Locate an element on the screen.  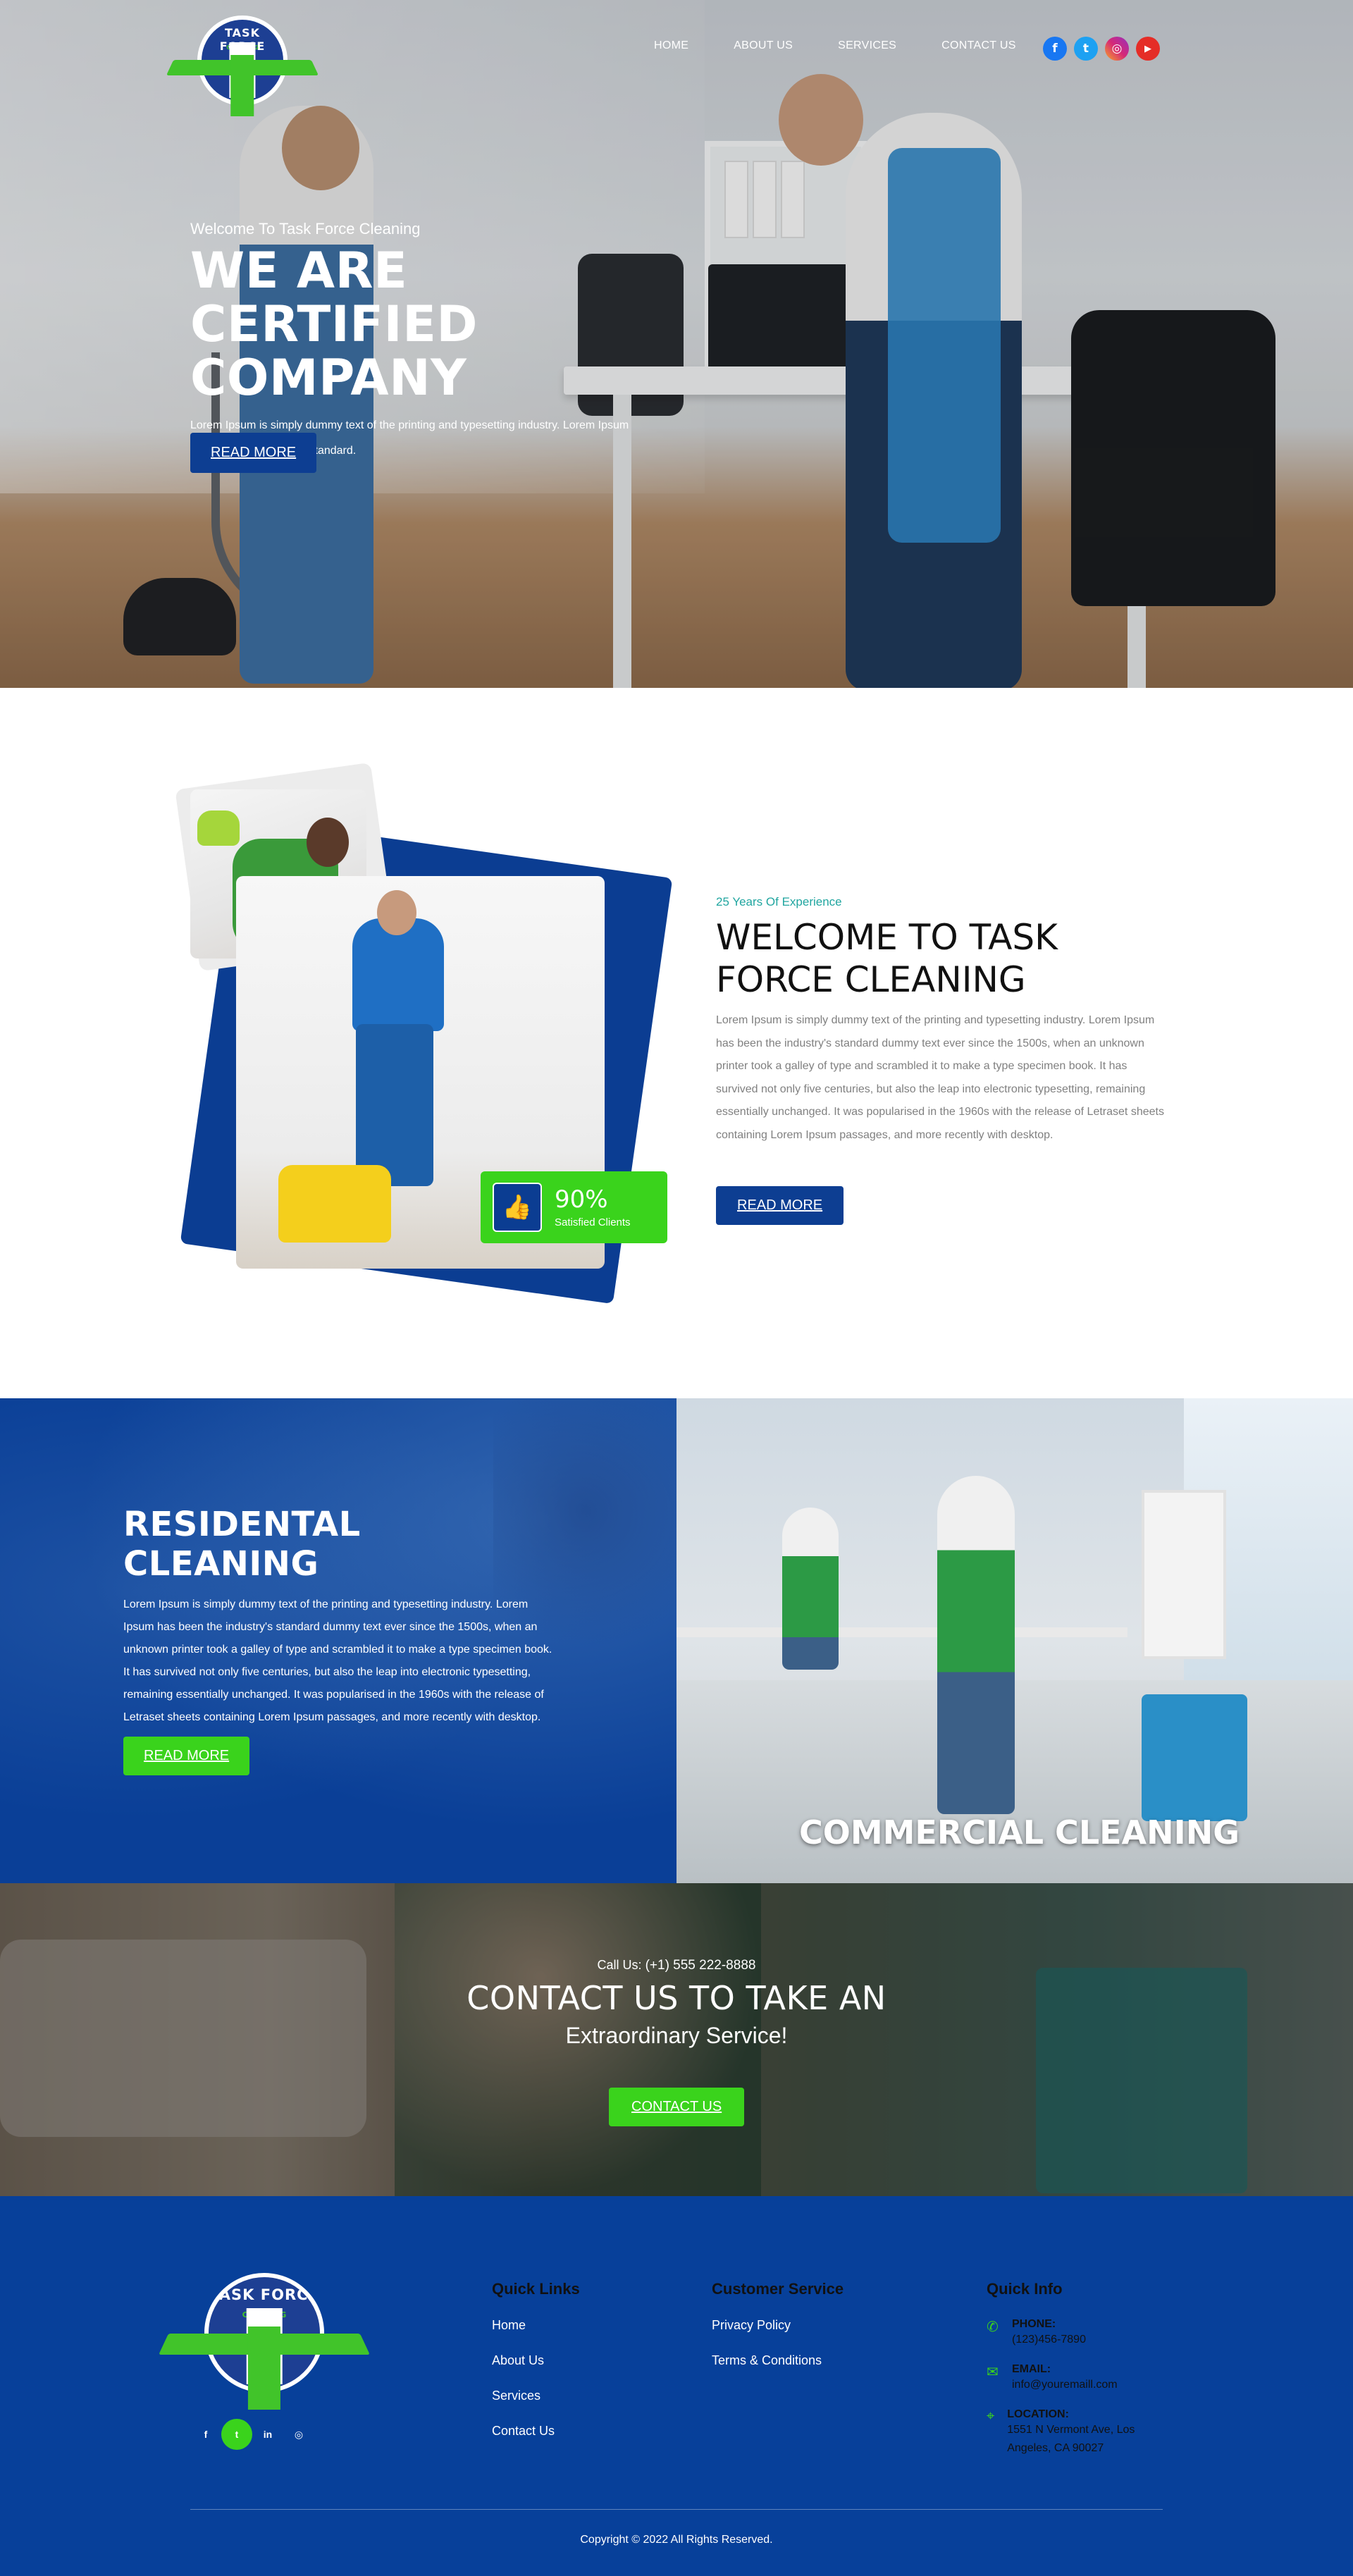
footer-divider is located at coordinates (677, 2509).